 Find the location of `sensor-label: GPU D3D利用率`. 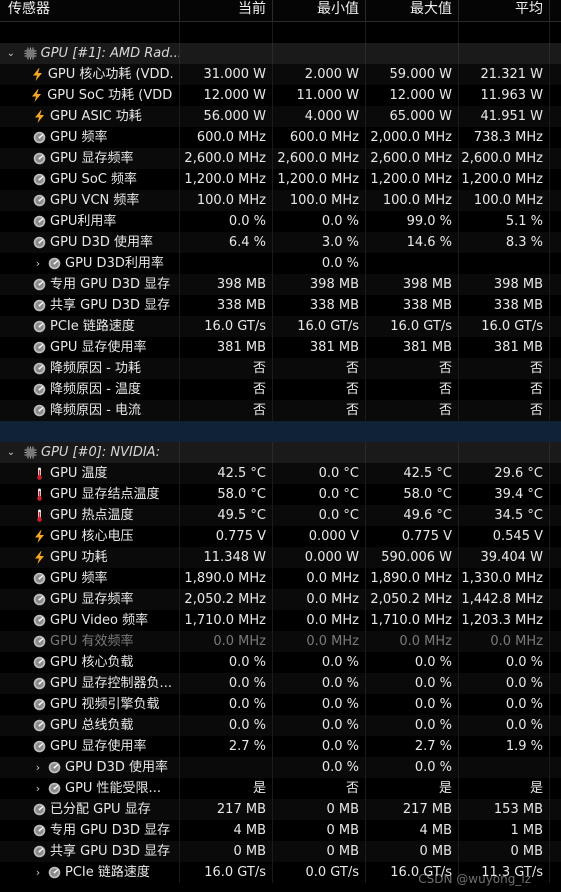

sensor-label: GPU D3D利用率 is located at coordinates (114, 263).